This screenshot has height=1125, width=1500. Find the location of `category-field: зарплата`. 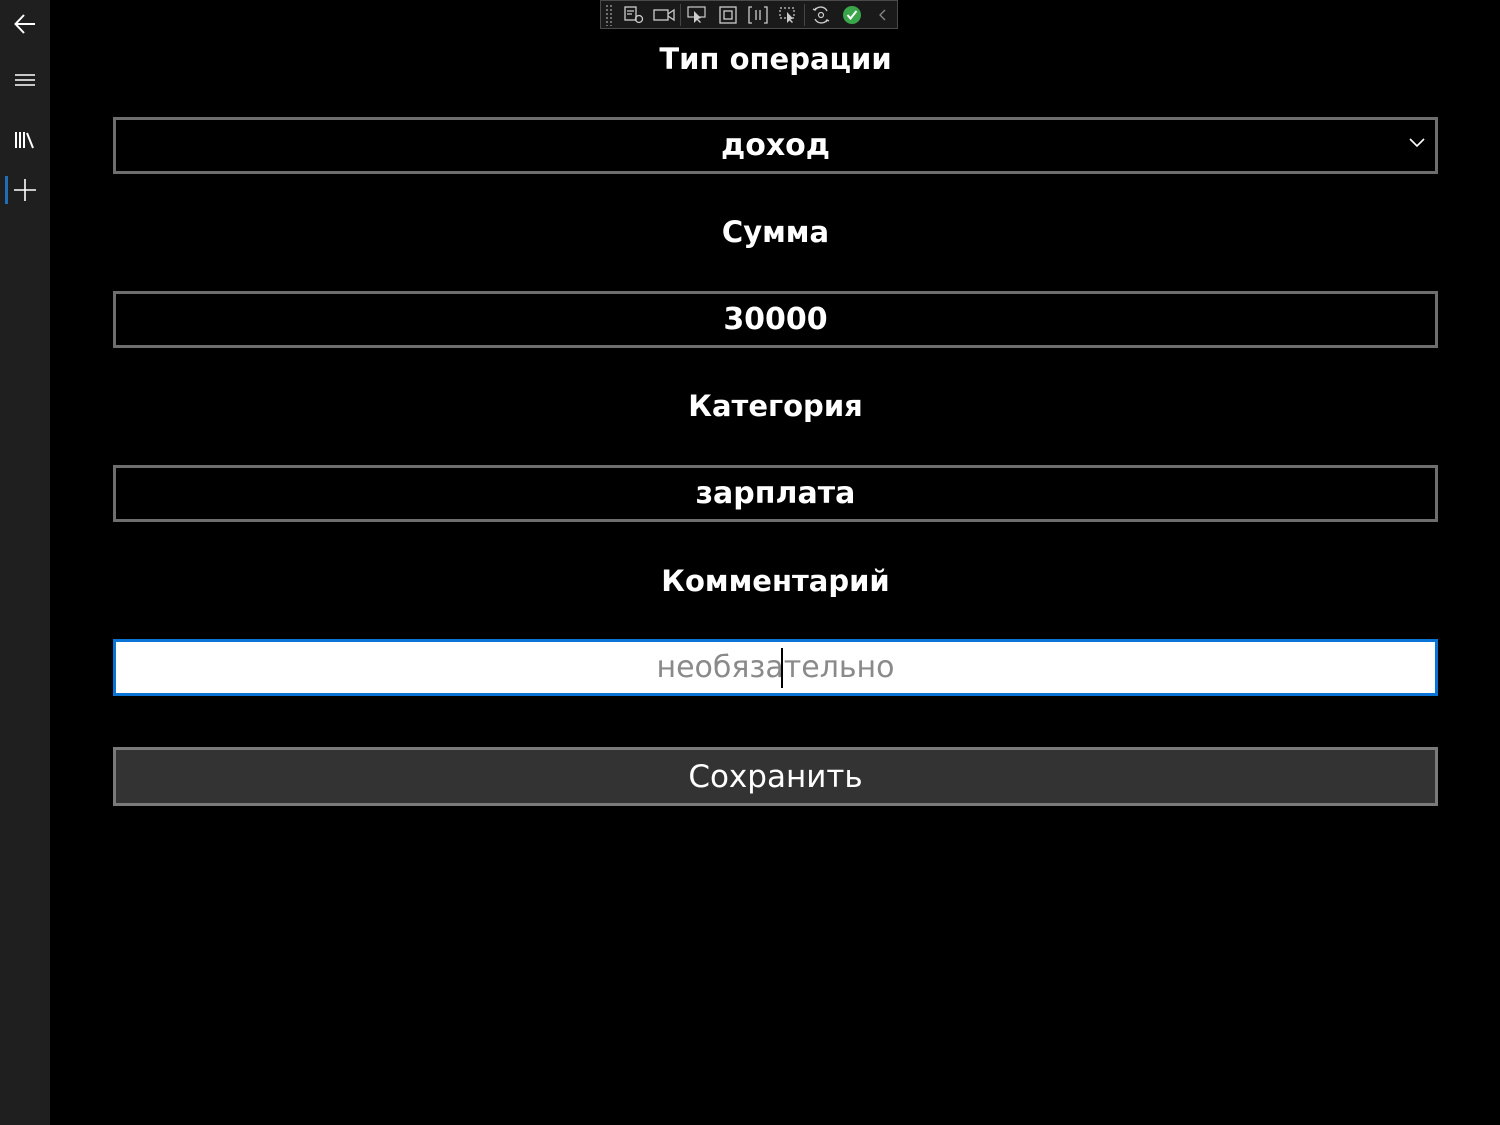

category-field: зарплата is located at coordinates (775, 493).